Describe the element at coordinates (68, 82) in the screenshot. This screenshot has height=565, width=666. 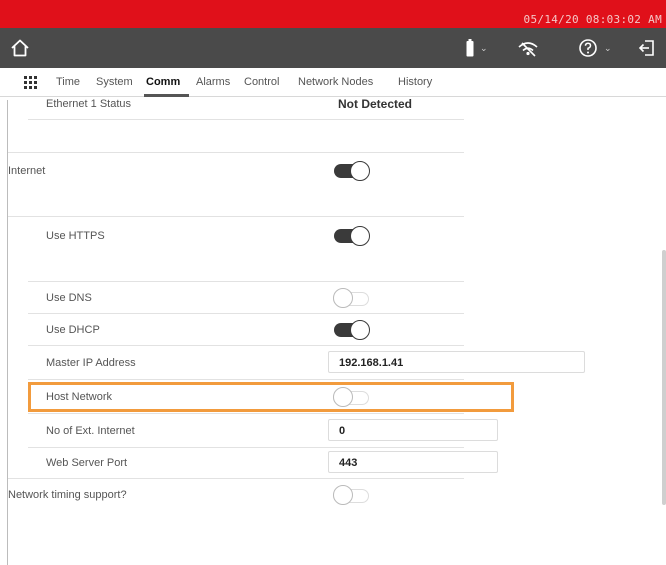
I see `tab-time: Time` at that location.